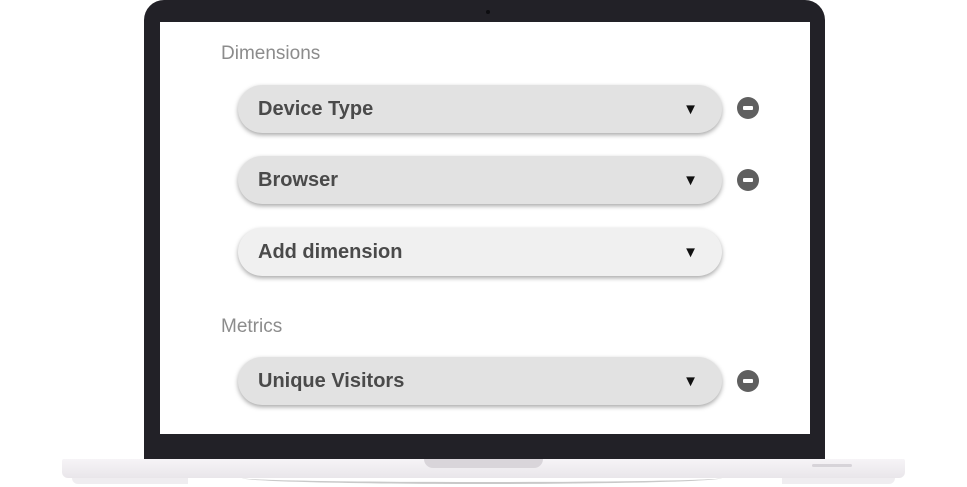 The height and width of the screenshot is (487, 967). Describe the element at coordinates (252, 326) in the screenshot. I see `metrics-heading: Metrics` at that location.